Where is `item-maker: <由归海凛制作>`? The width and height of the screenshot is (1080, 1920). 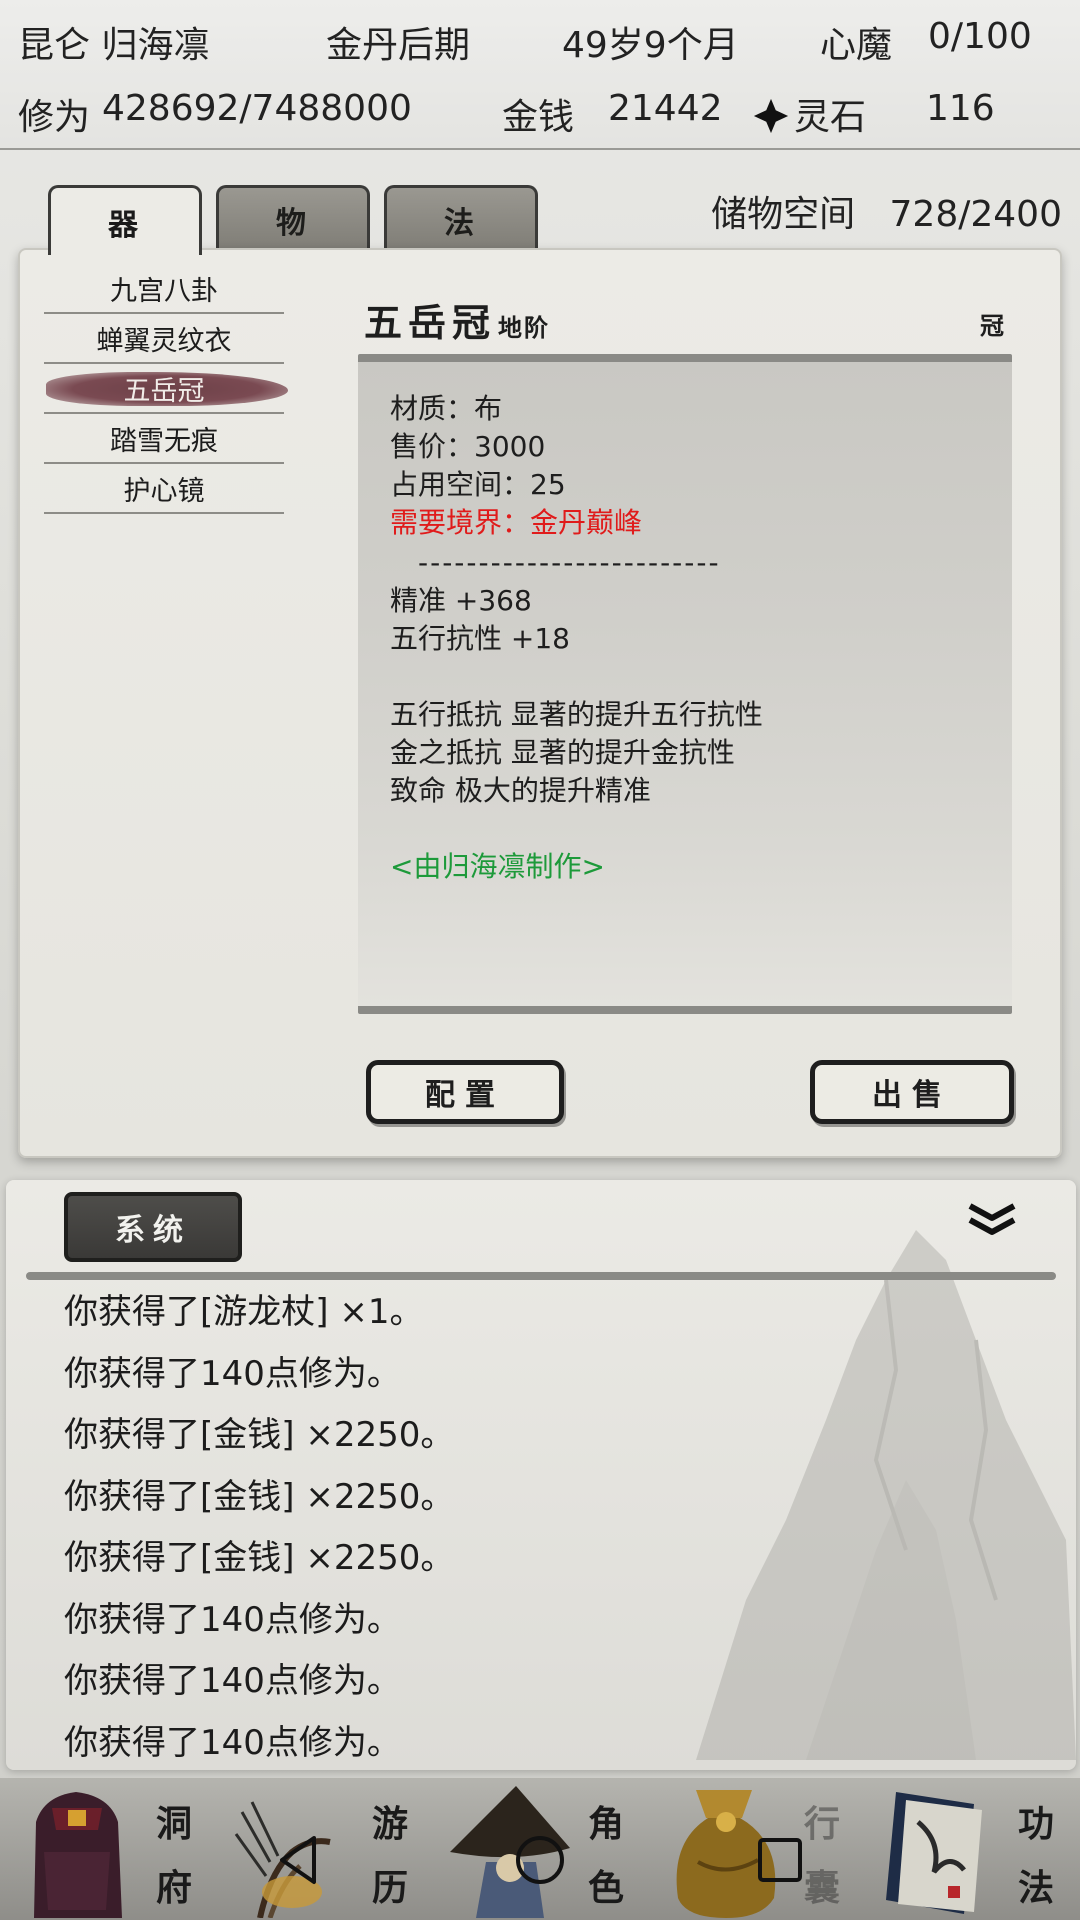
item-maker: <由归海凛制作> is located at coordinates (497, 866).